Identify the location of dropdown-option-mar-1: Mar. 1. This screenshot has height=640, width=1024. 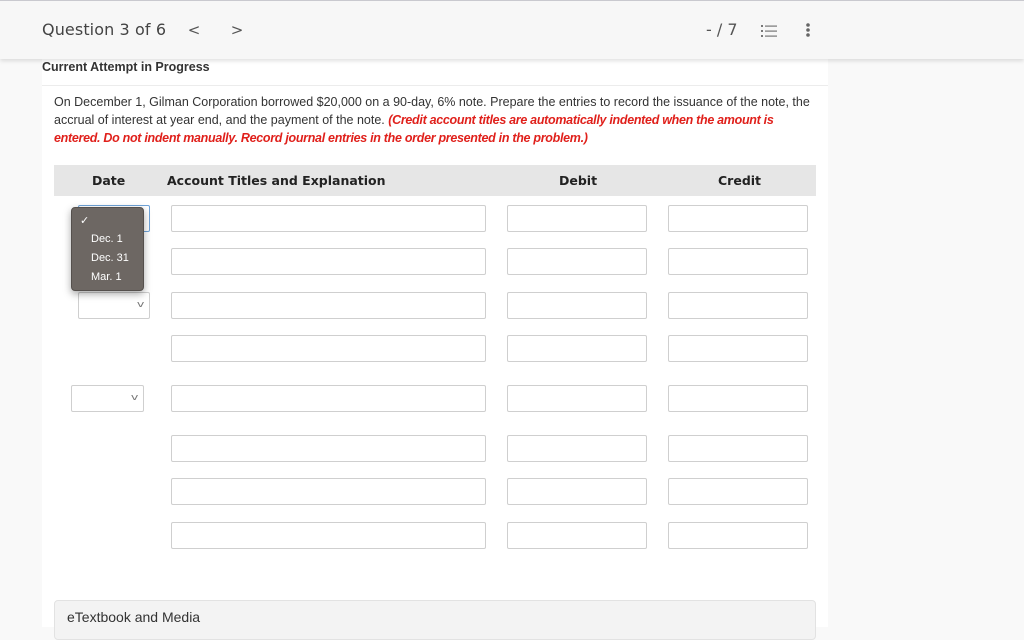
(106, 277).